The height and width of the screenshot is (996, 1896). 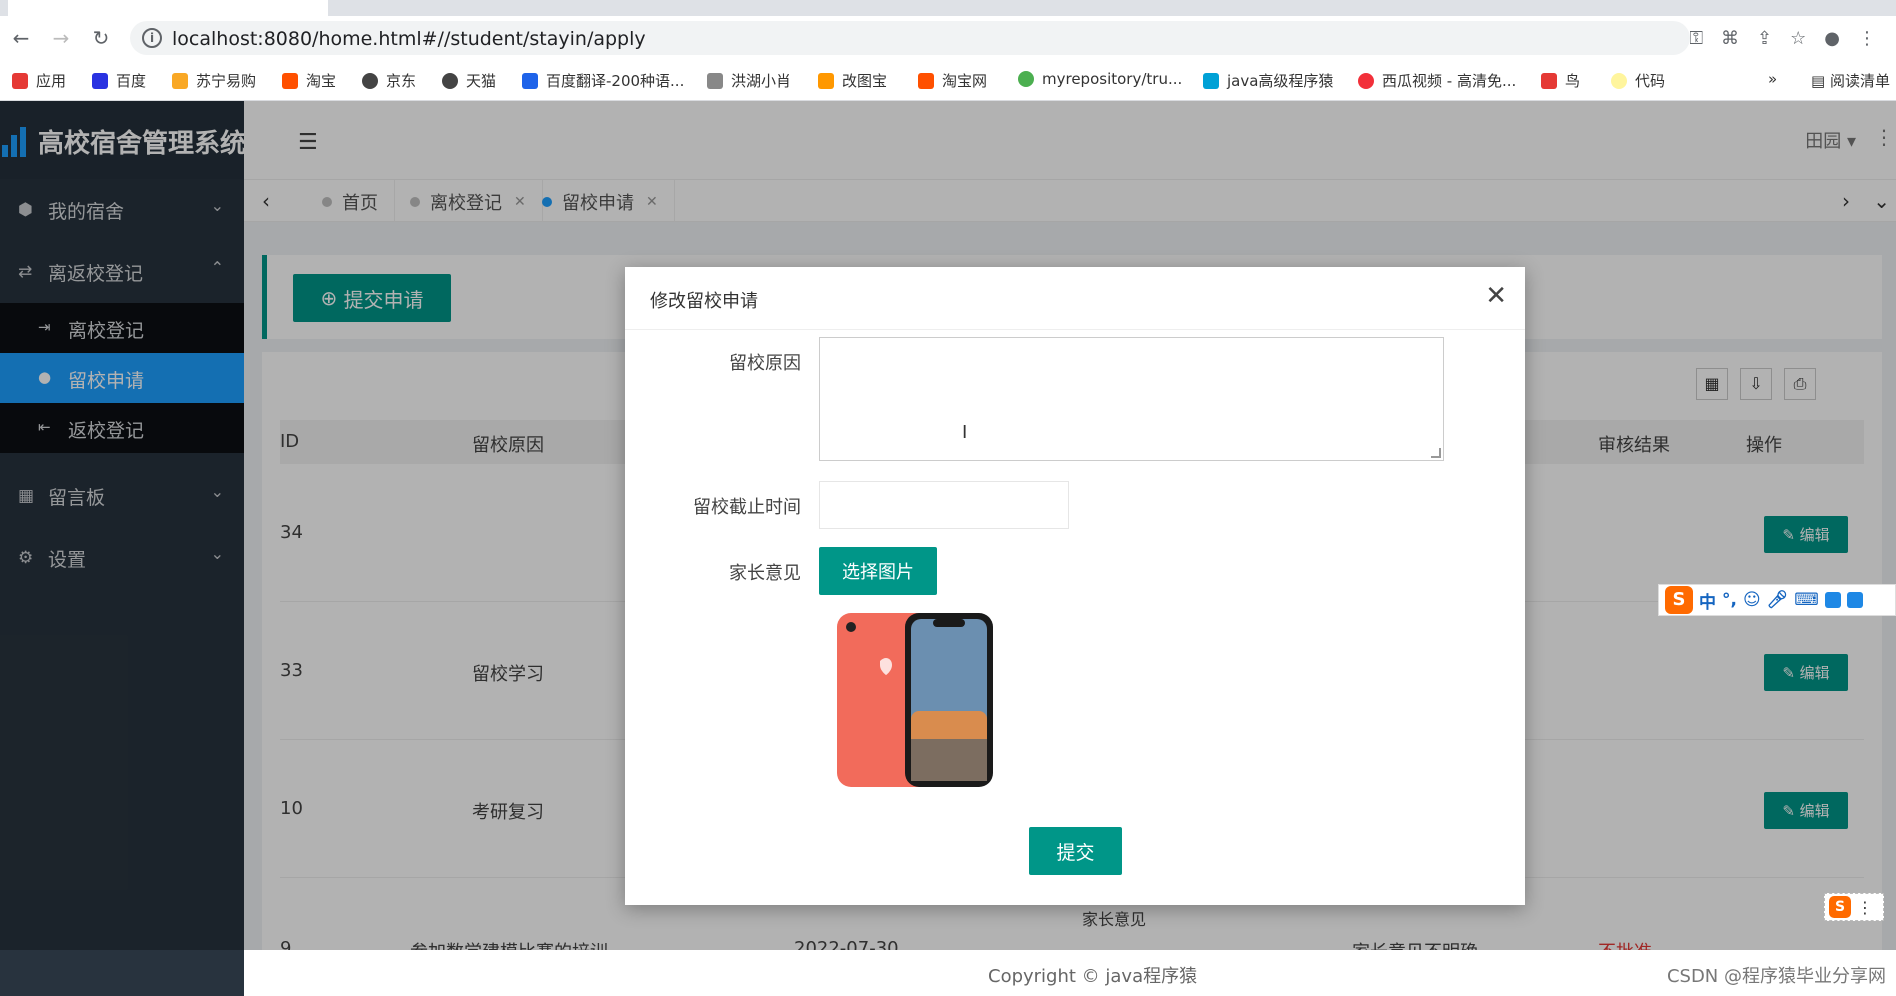 What do you see at coordinates (1854, 907) in the screenshot?
I see `ime-mini-toolbar: S ⋮` at bounding box center [1854, 907].